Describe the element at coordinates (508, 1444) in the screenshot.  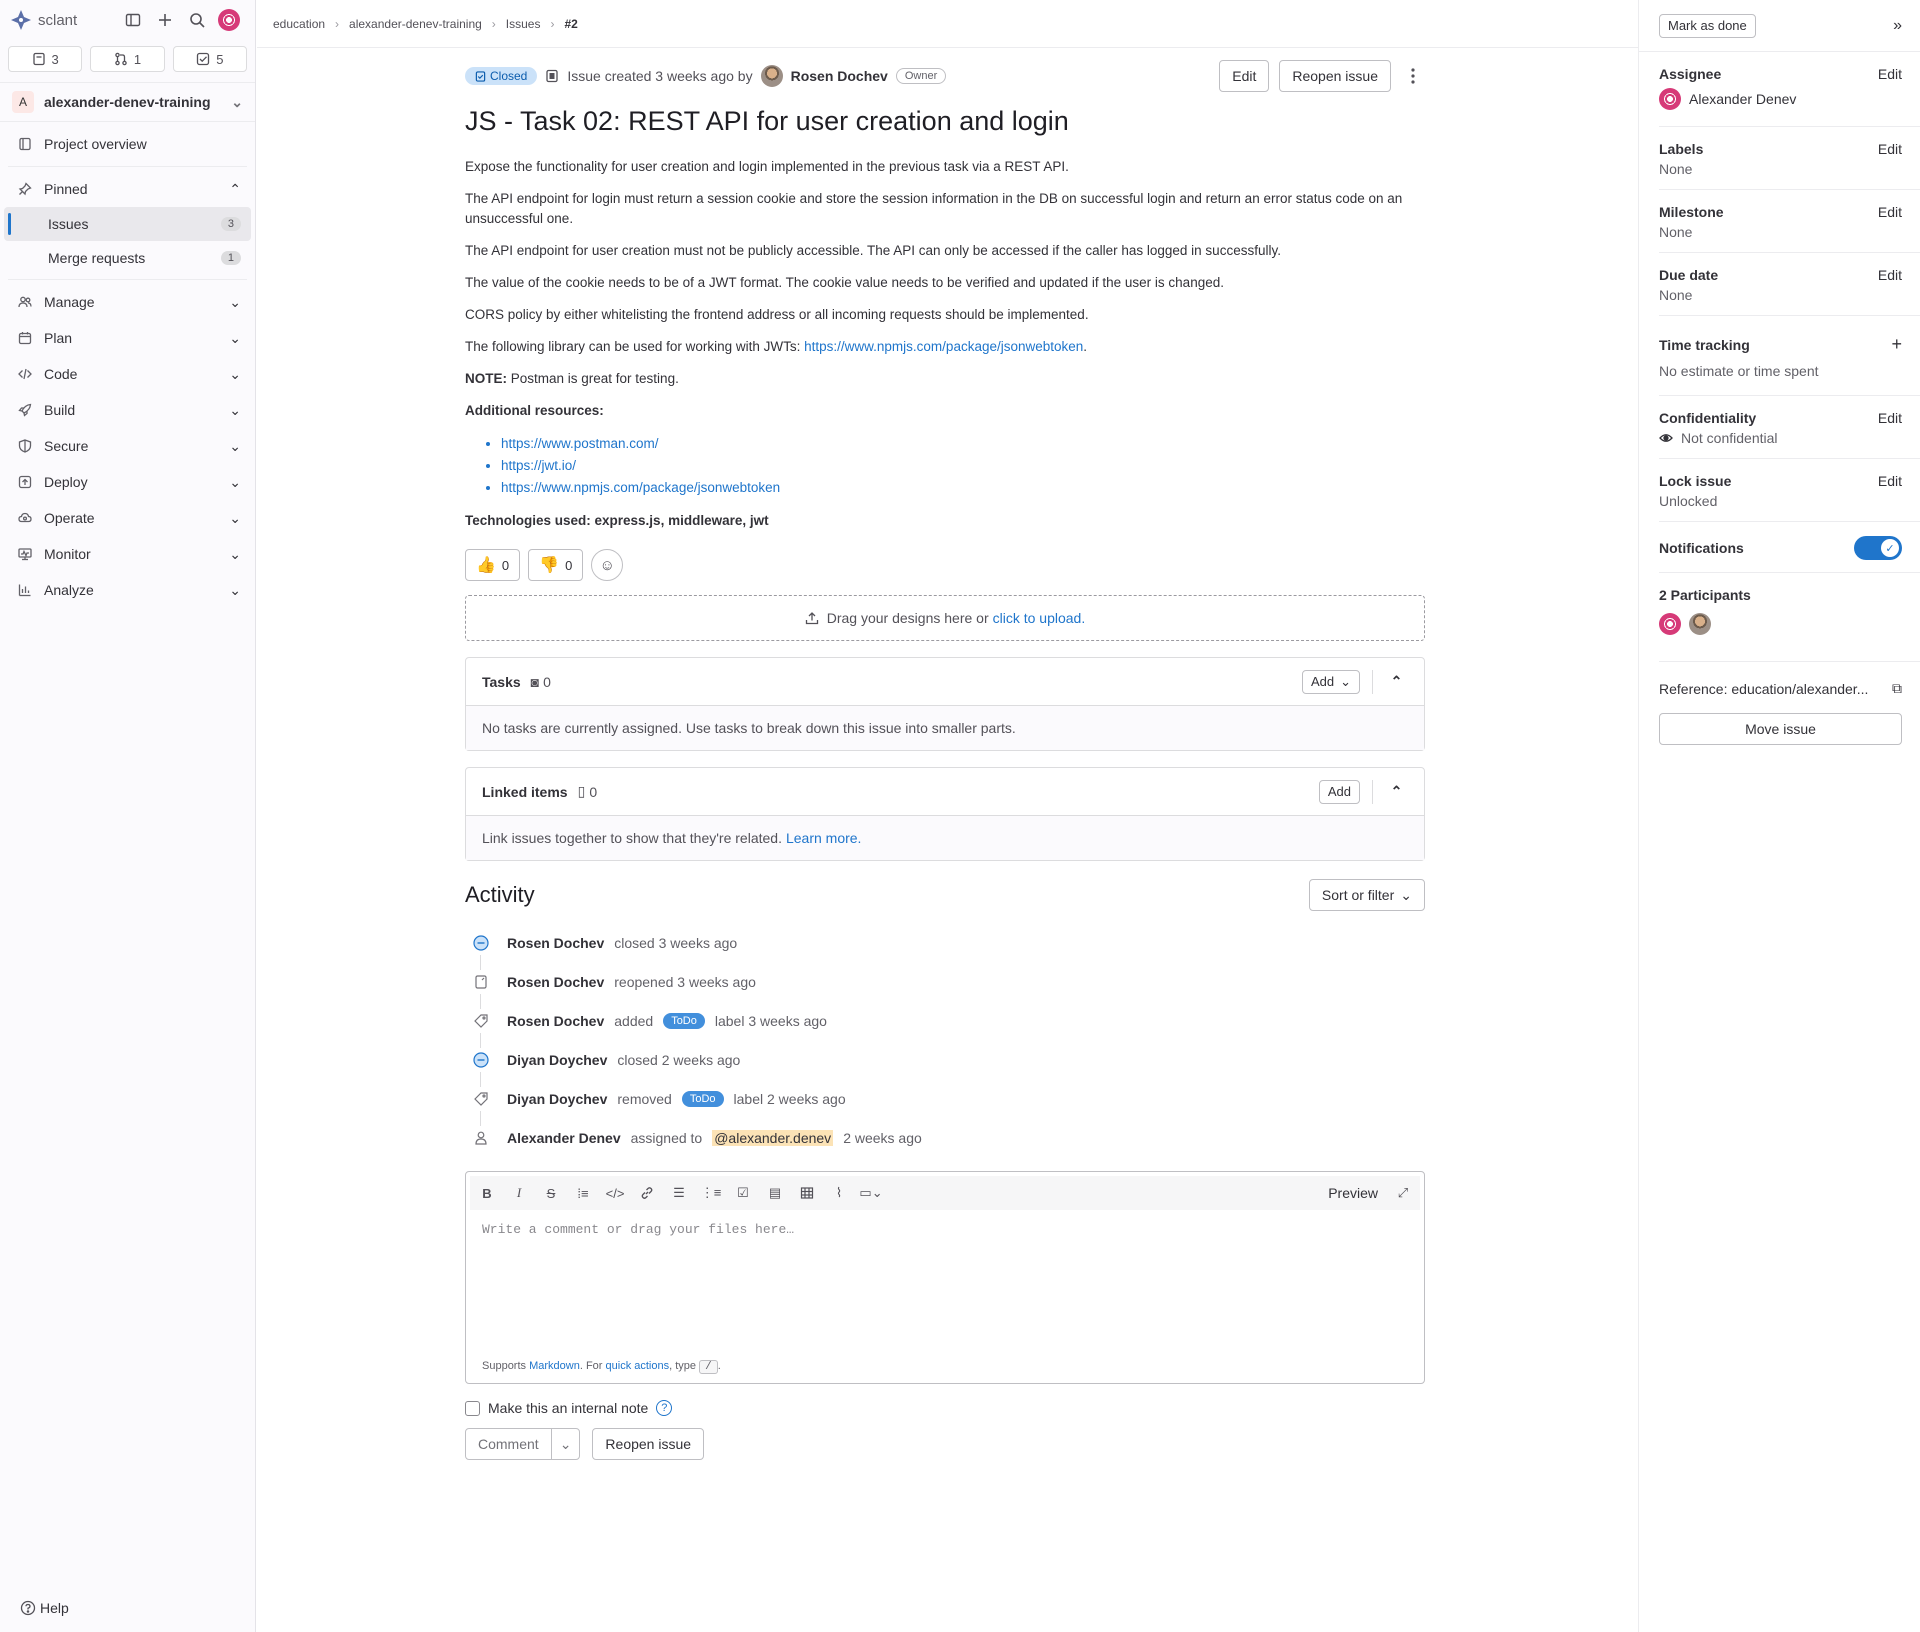
I see `comment-button: Comment` at that location.